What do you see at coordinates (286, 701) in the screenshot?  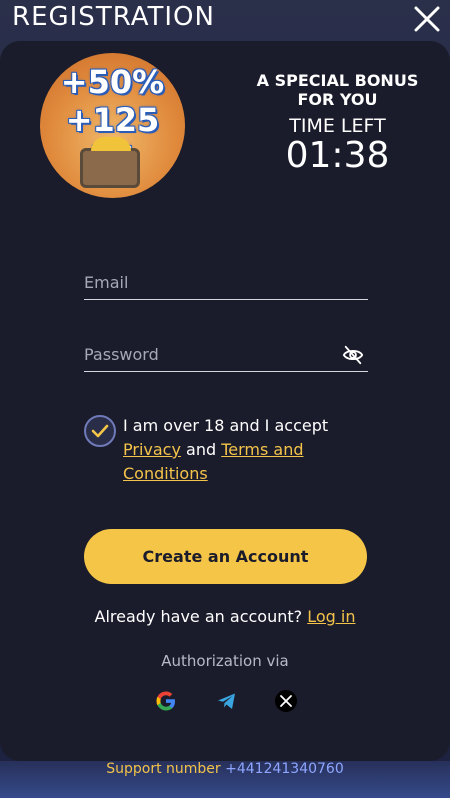 I see `x-icon` at bounding box center [286, 701].